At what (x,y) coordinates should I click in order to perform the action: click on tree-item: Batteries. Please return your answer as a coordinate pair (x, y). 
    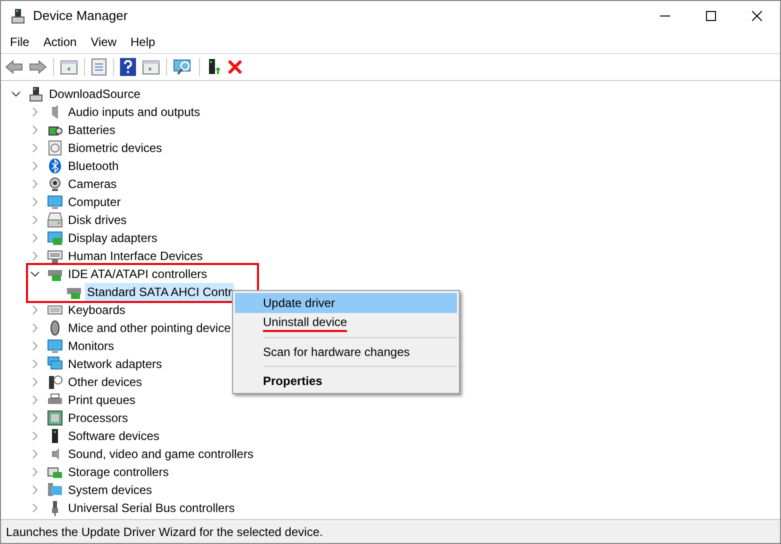
    Looking at the image, I should click on (92, 130).